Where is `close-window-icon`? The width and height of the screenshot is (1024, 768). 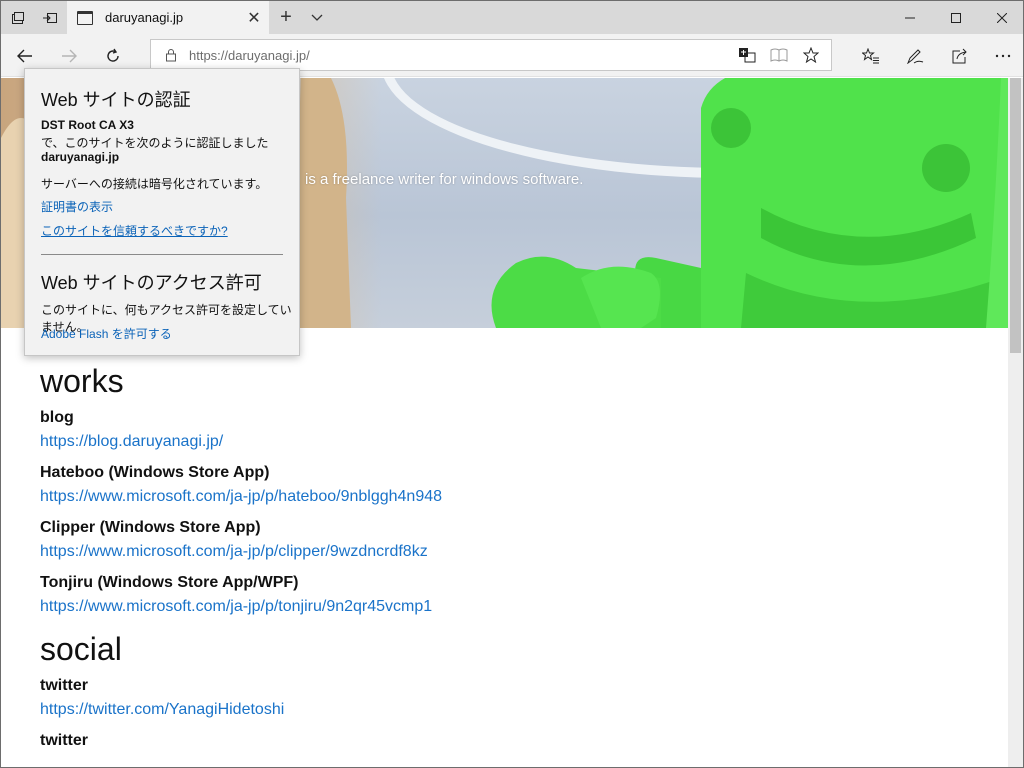
close-window-icon is located at coordinates (1001, 17).